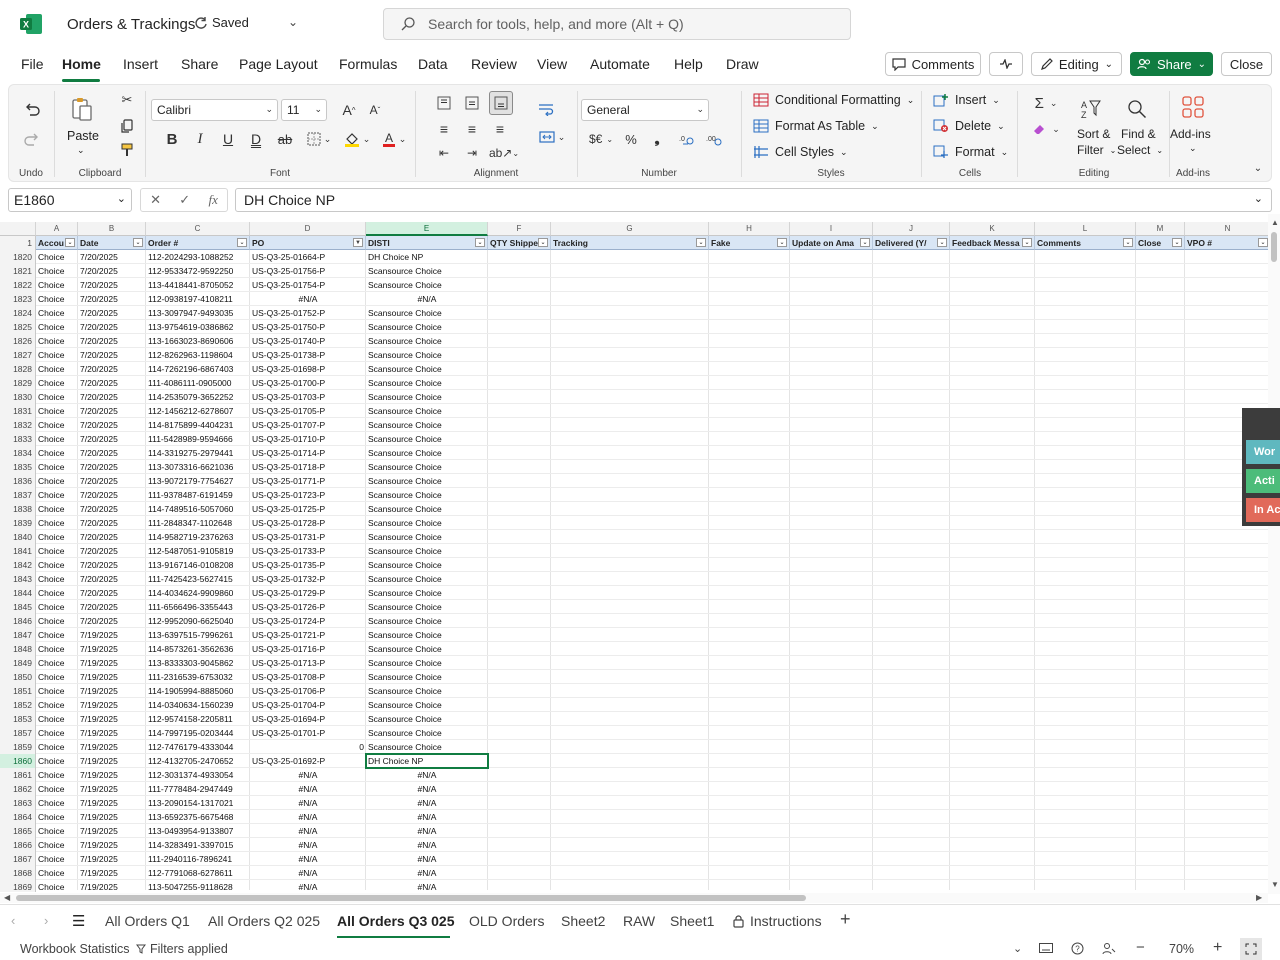 This screenshot has height=960, width=1280. Describe the element at coordinates (200, 139) in the screenshot. I see `italic-icon: I` at that location.